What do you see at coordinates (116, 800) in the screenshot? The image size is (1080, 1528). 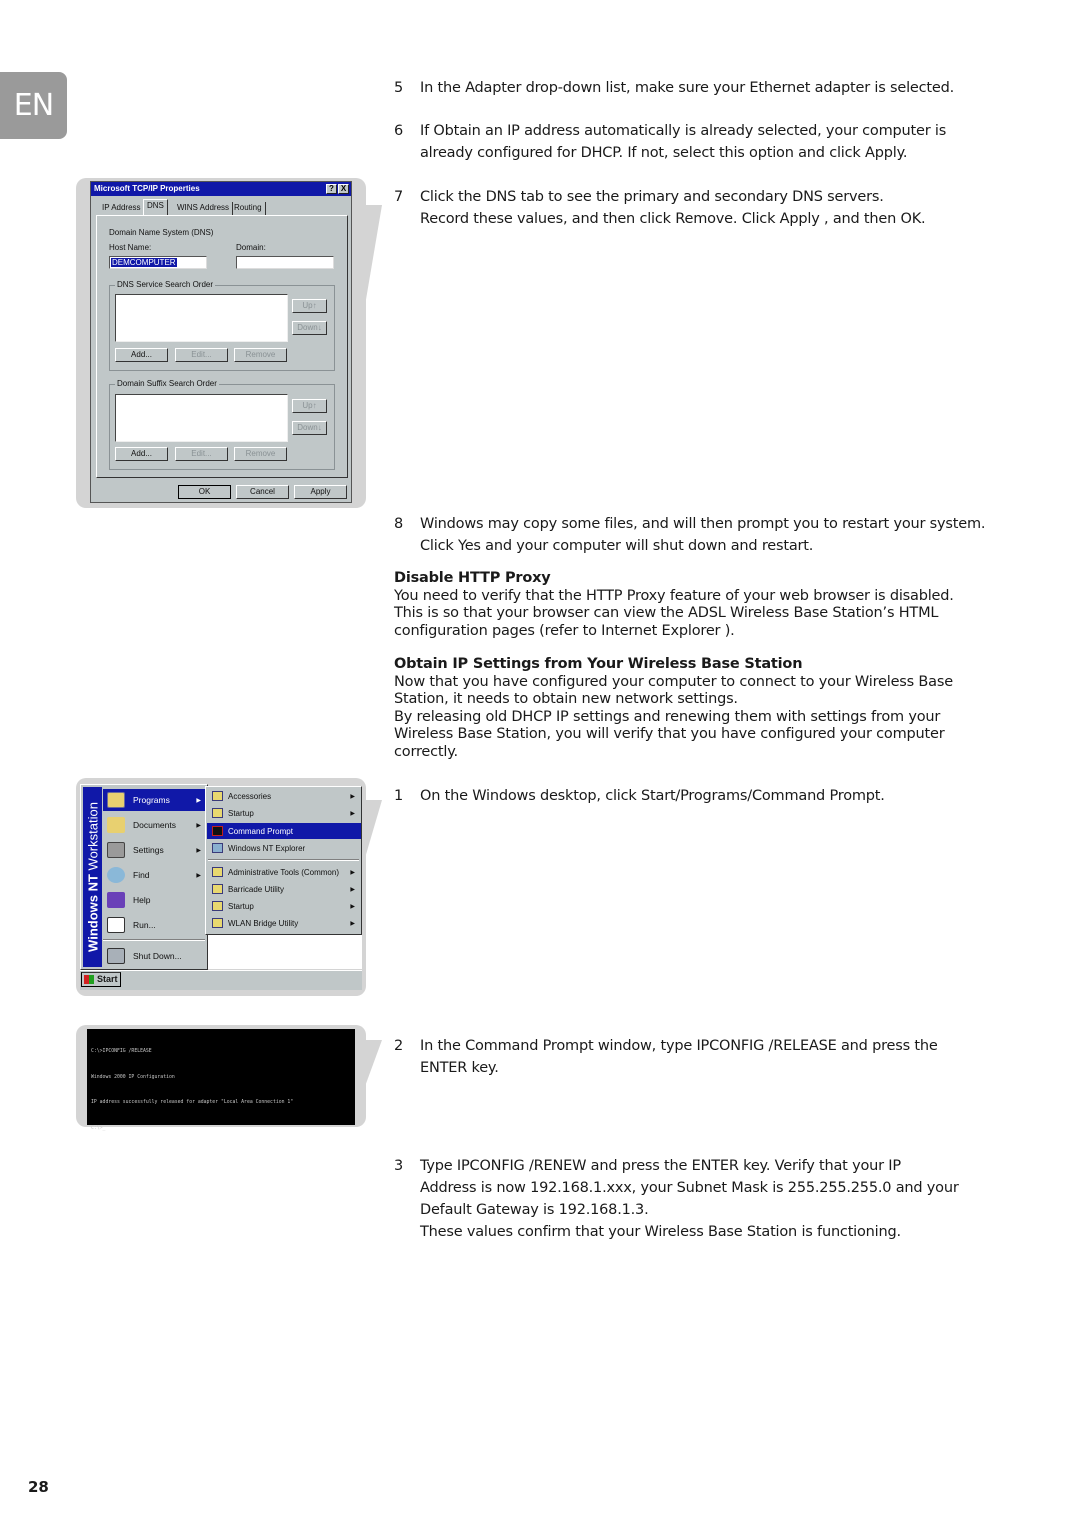 I see `programs-icon` at bounding box center [116, 800].